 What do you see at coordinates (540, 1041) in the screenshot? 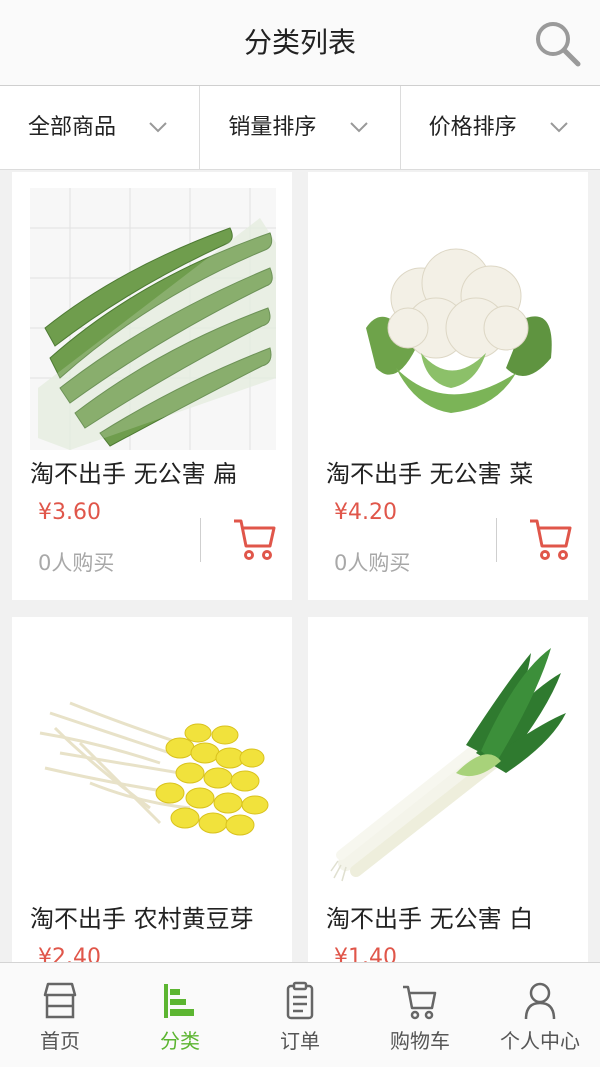
I see `tab-label: 个人中心` at bounding box center [540, 1041].